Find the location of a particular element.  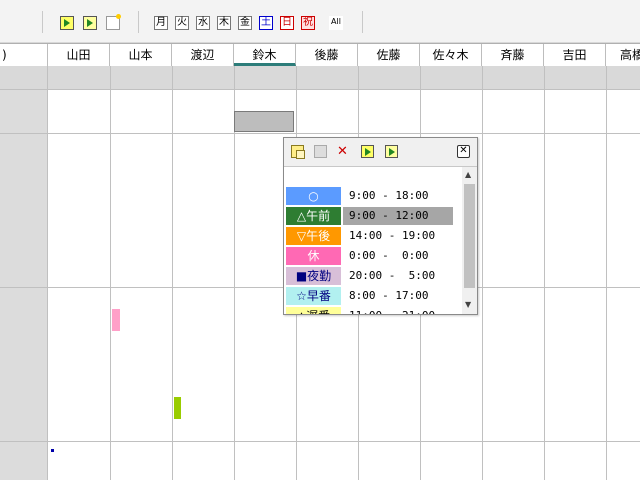

shift-time: 0:00 - 0:00 is located at coordinates (389, 255).